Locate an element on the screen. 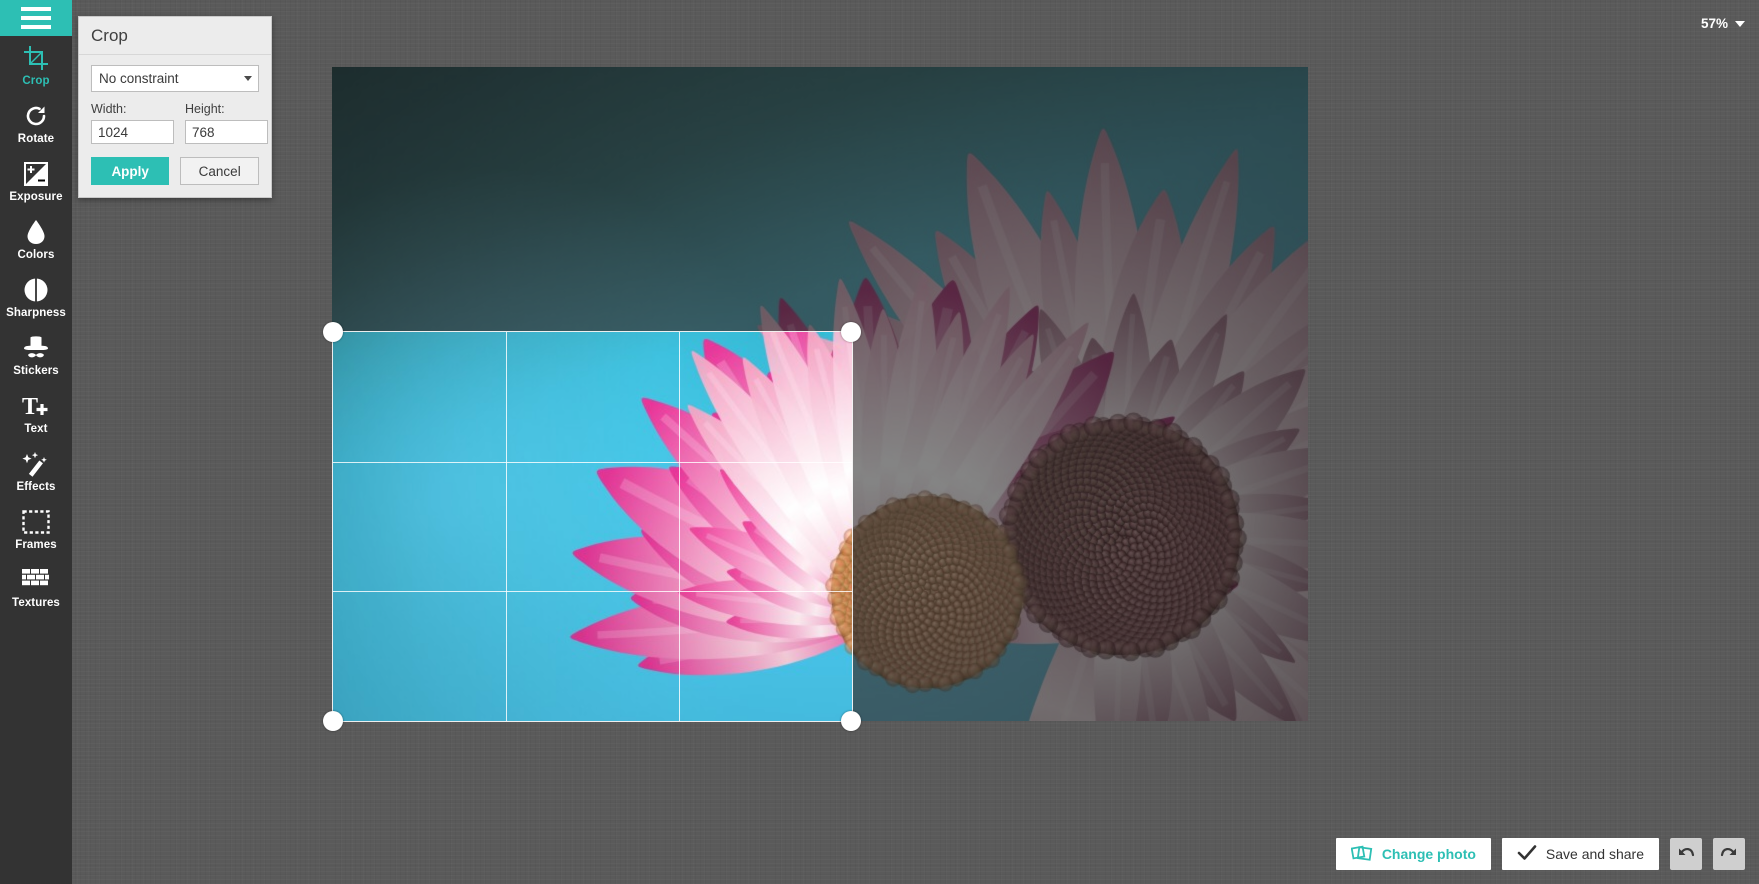 This screenshot has width=1759, height=884. undo-arrow-icon is located at coordinates (1686, 854).